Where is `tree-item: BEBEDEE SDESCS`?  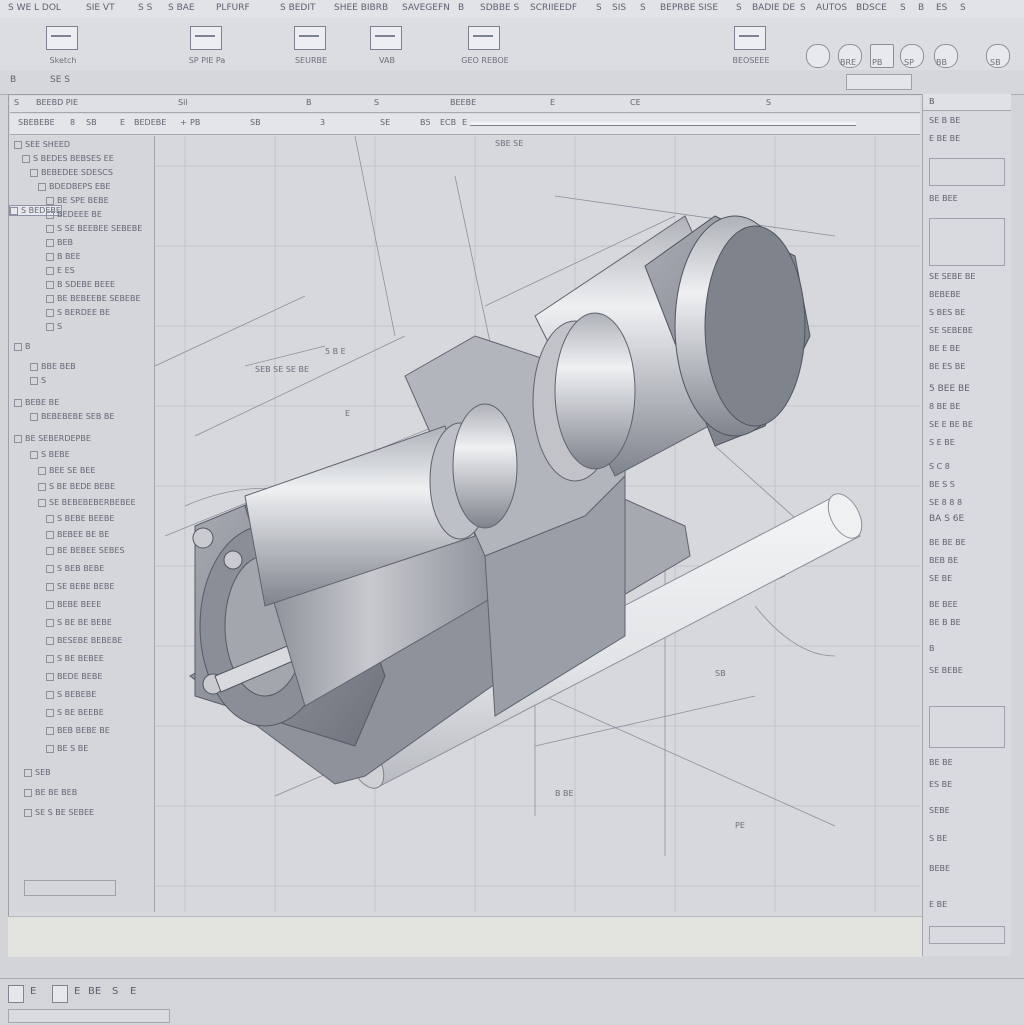 tree-item: BEBEDEE SDESCS is located at coordinates (71, 172).